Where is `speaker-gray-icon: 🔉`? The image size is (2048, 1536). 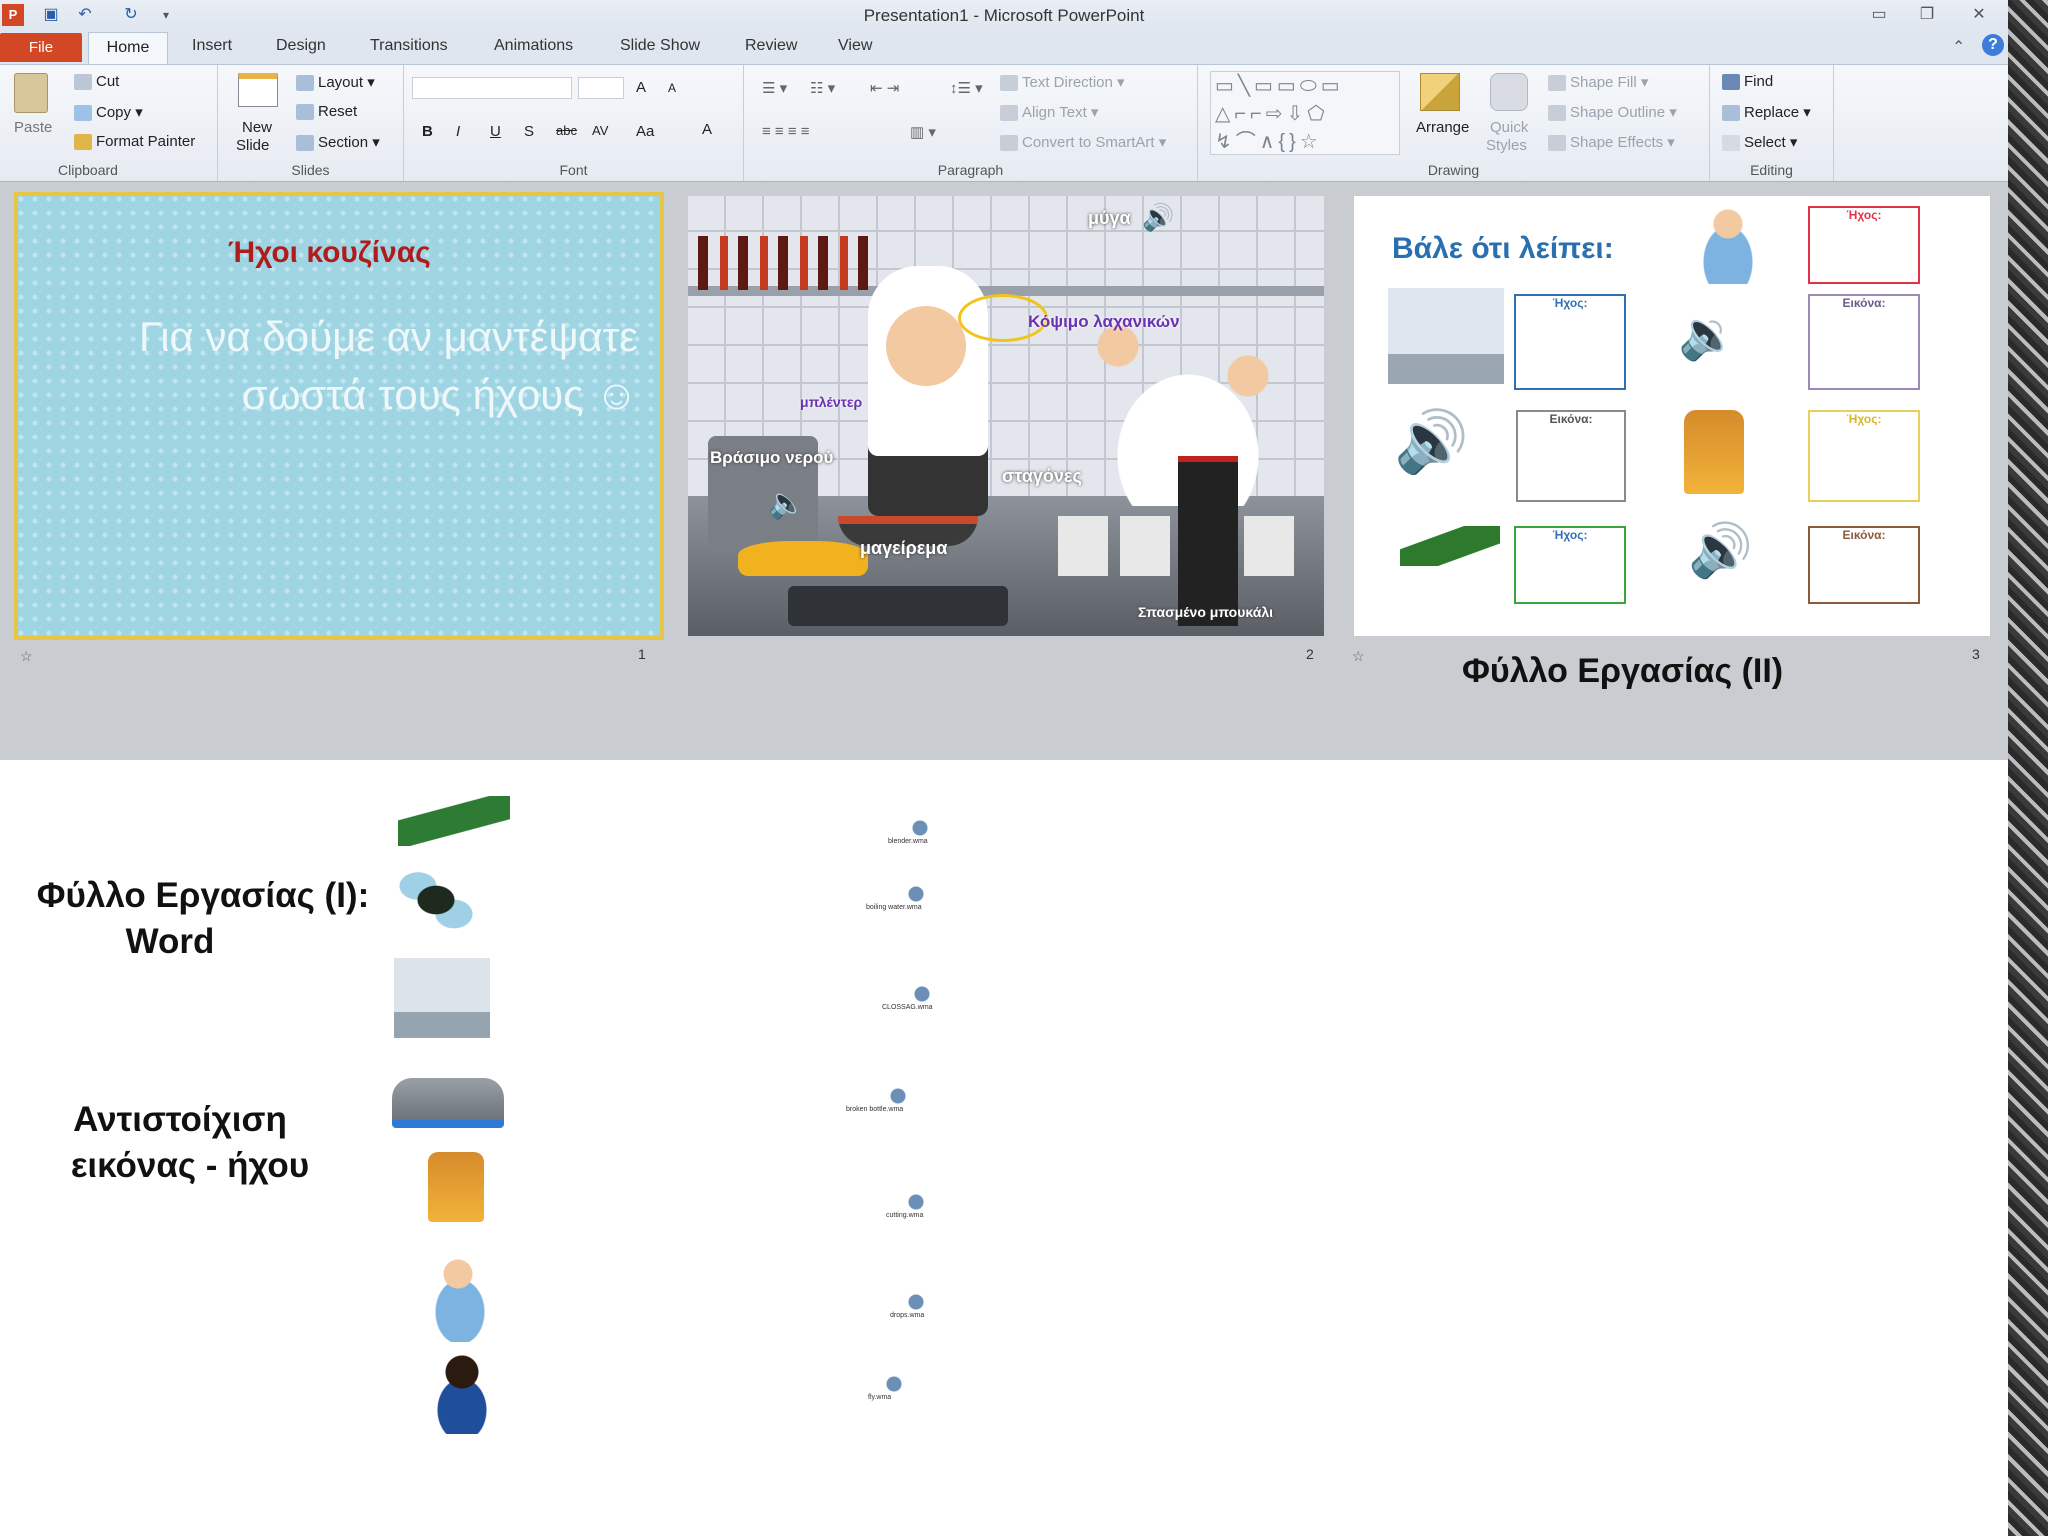 speaker-gray-icon: 🔉 is located at coordinates (1708, 334).